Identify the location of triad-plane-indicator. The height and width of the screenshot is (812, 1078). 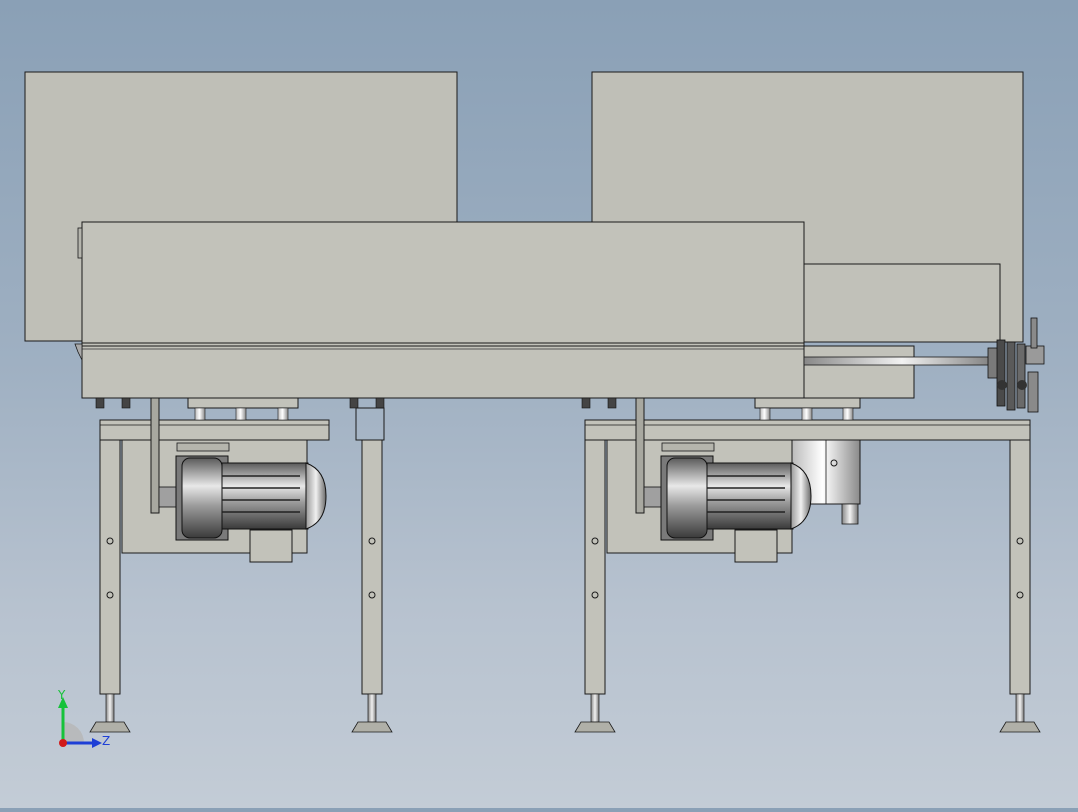
(73, 732).